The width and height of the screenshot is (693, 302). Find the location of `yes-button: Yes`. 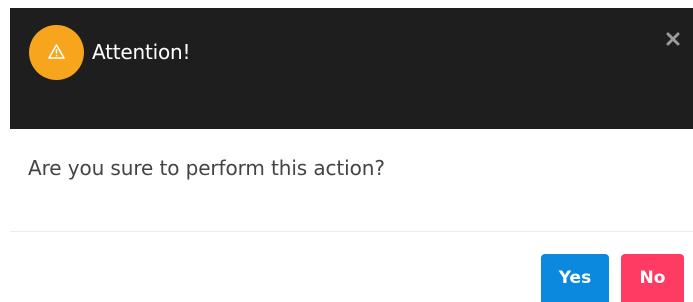

yes-button: Yes is located at coordinates (575, 278).